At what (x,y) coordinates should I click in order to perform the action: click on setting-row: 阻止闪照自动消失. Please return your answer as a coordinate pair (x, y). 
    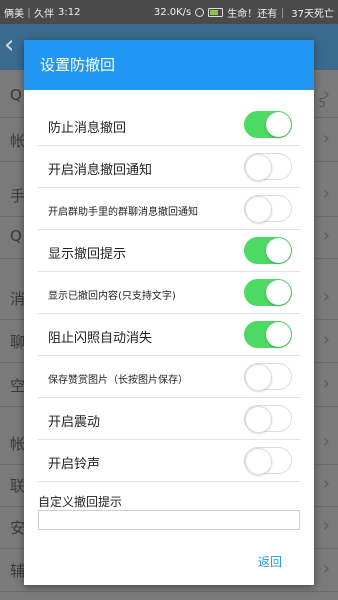
    Looking at the image, I should click on (169, 335).